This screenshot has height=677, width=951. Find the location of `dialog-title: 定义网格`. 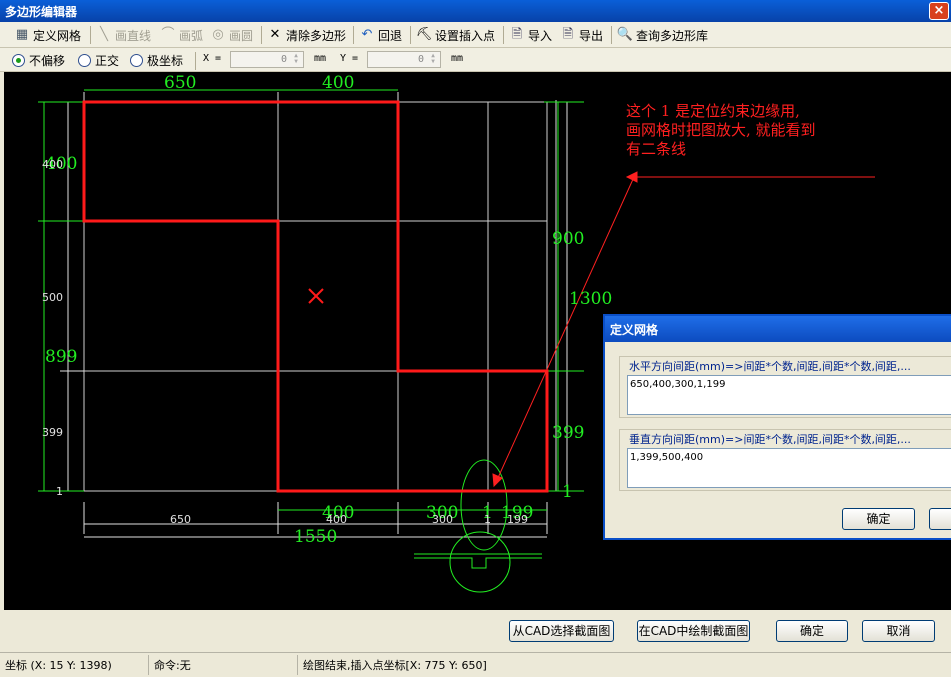

dialog-title: 定义网格 is located at coordinates (778, 329).